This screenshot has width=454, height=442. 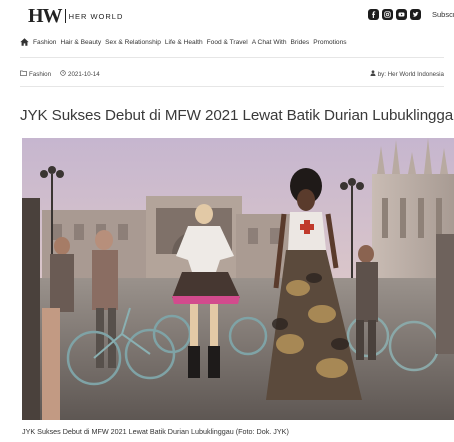 I want to click on nav-item-promotions: Promotions, so click(x=329, y=42).